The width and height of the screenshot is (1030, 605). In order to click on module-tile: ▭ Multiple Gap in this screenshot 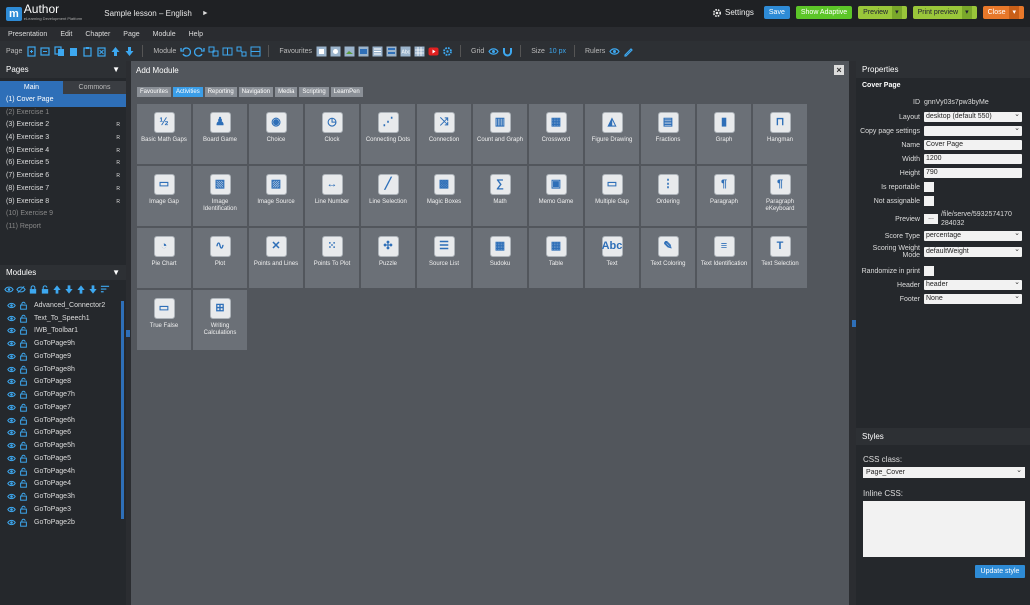, I will do `click(612, 196)`.